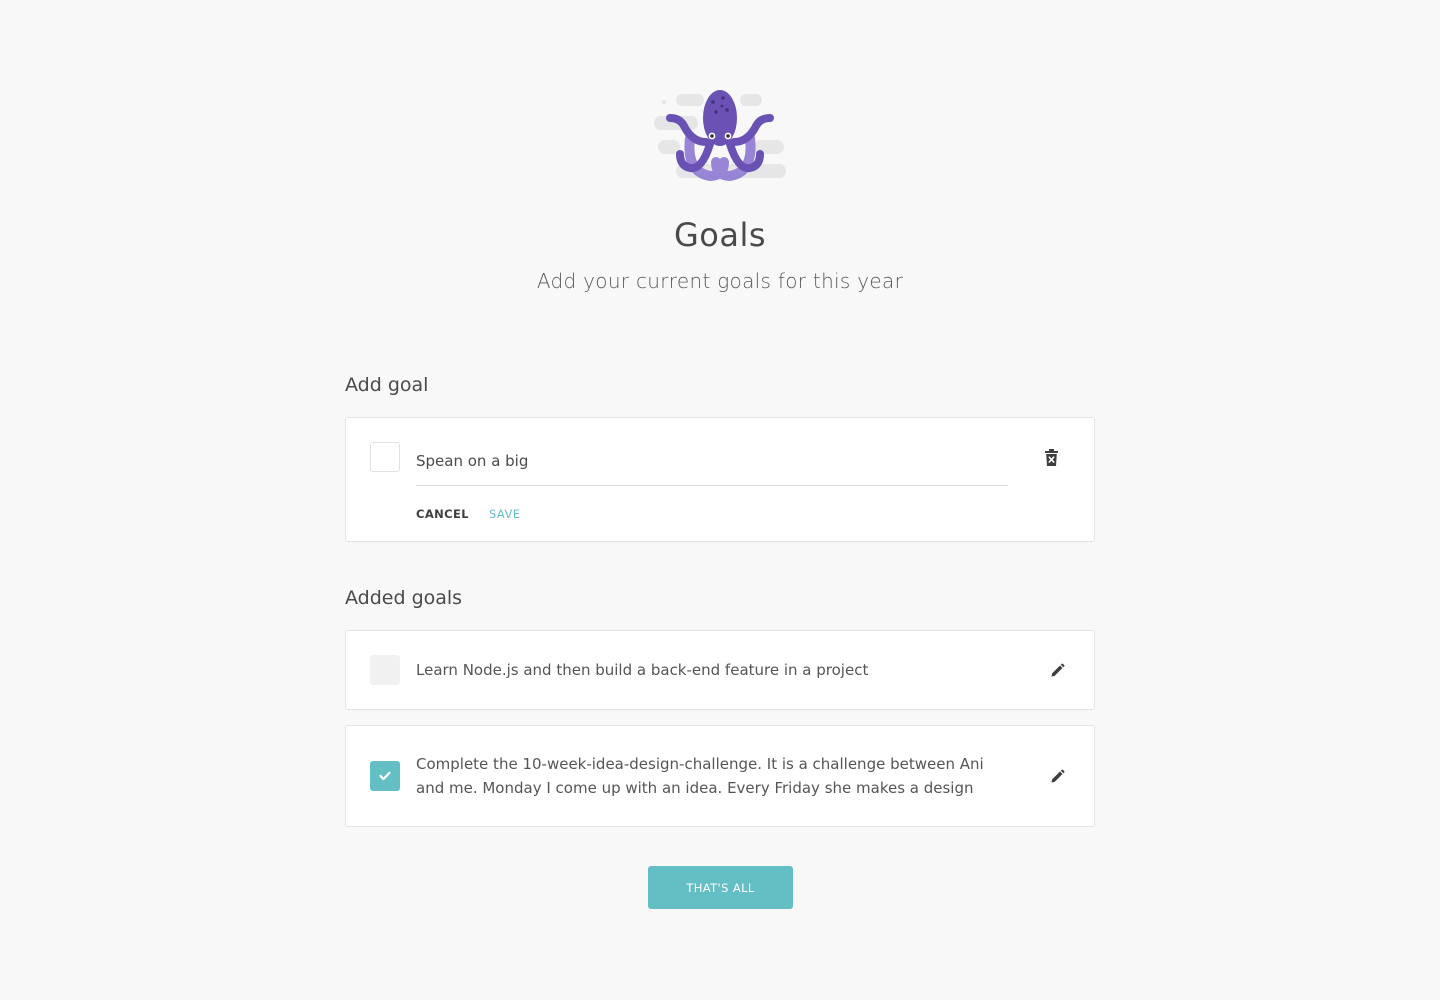 The width and height of the screenshot is (1440, 1000). I want to click on added-goals-heading: Added goals, so click(404, 598).